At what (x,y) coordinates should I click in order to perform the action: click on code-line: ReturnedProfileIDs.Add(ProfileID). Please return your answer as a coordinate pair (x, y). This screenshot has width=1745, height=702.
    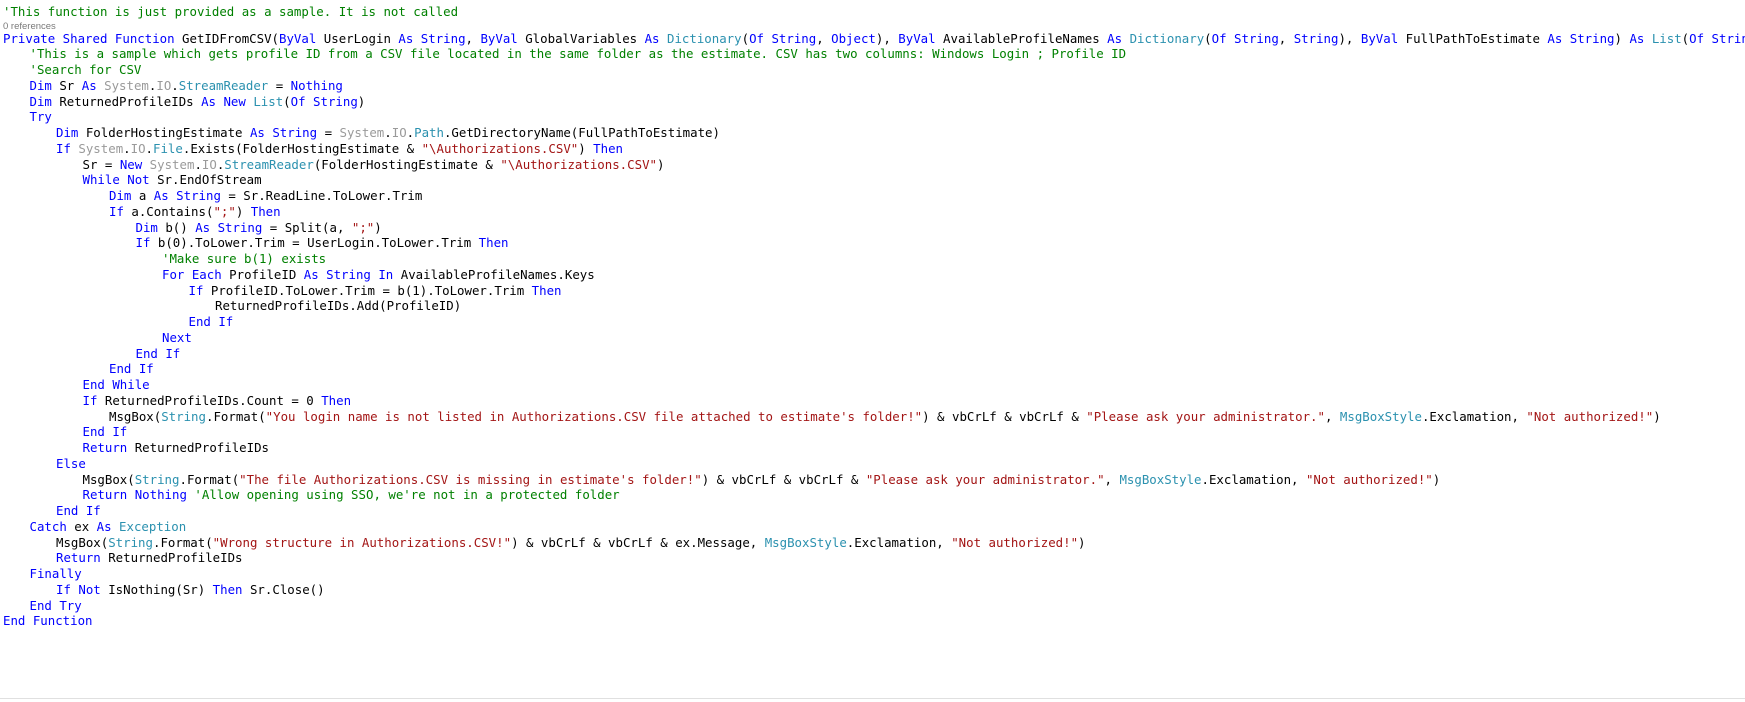
    Looking at the image, I should click on (338, 305).